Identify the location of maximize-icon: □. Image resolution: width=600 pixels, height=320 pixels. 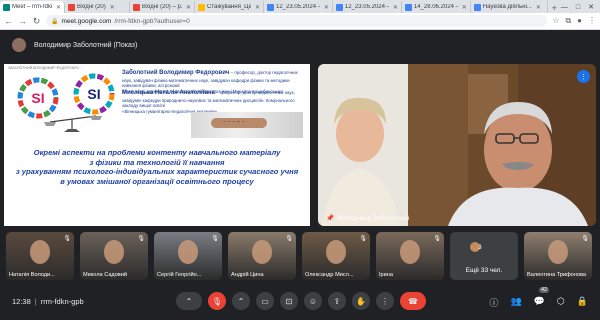
(578, 7).